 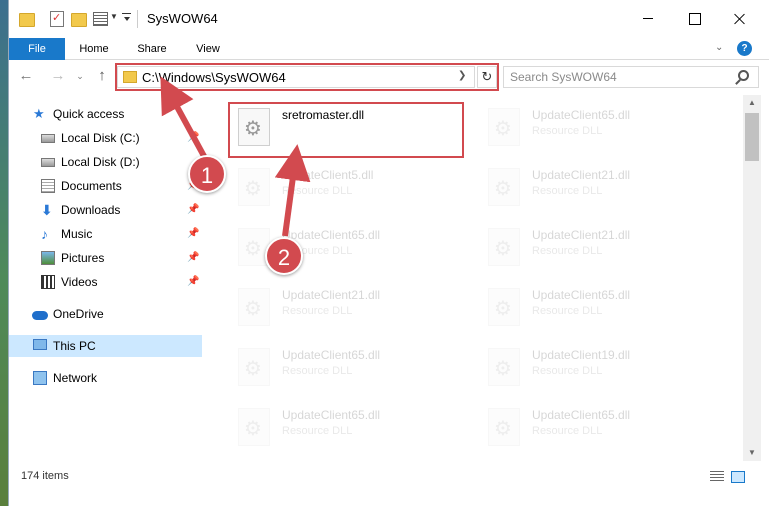 I want to click on scroll-up-icon: ▲, so click(x=752, y=103).